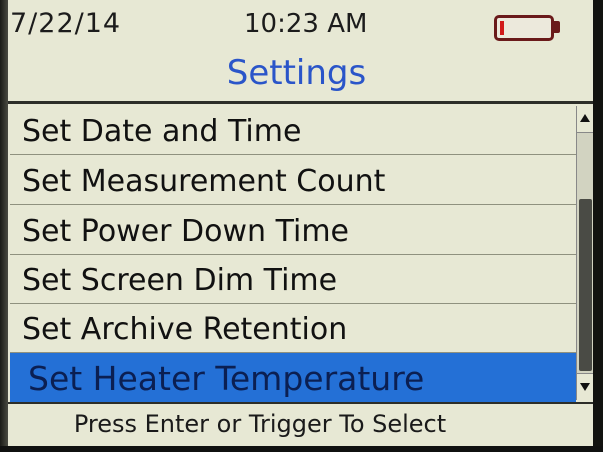 Image resolution: width=603 pixels, height=452 pixels. I want to click on device-bezel-bottom, so click(301, 449).